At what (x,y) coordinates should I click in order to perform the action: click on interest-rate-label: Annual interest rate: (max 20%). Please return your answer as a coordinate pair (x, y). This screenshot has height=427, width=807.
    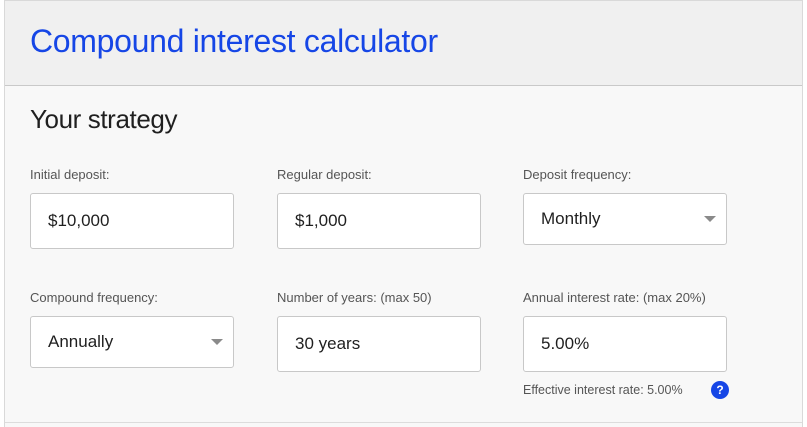
    Looking at the image, I should click on (614, 297).